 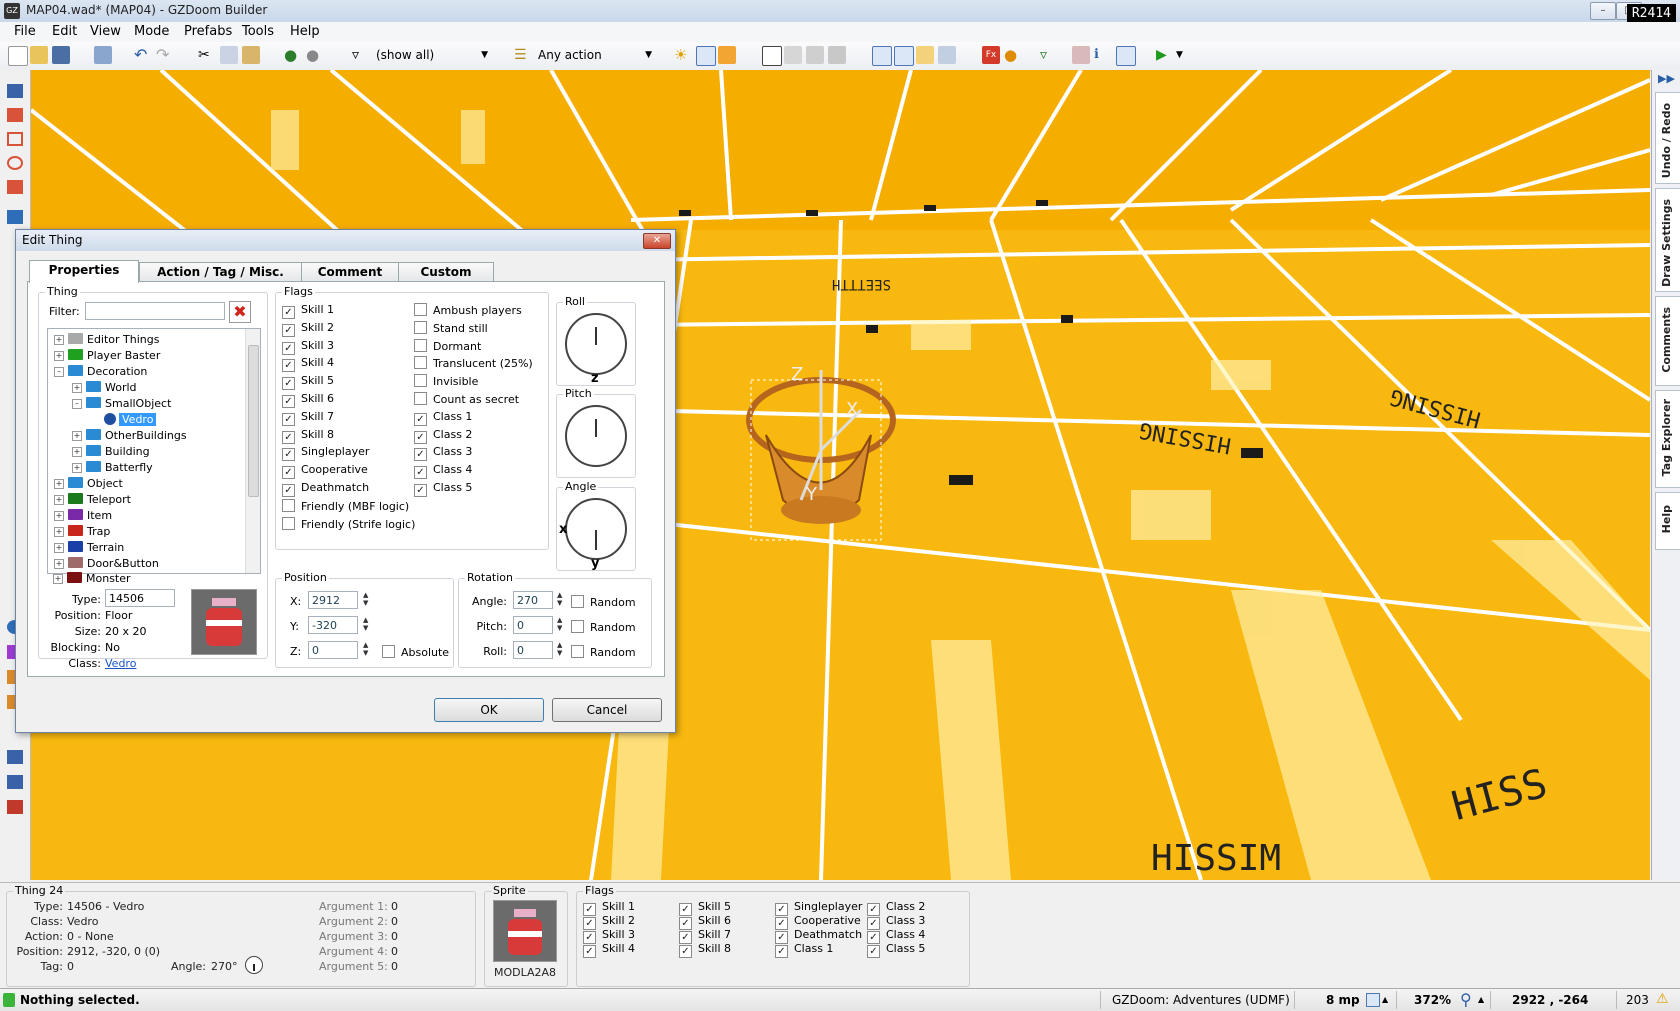 I want to click on draw-ellipse-icon, so click(x=15, y=163).